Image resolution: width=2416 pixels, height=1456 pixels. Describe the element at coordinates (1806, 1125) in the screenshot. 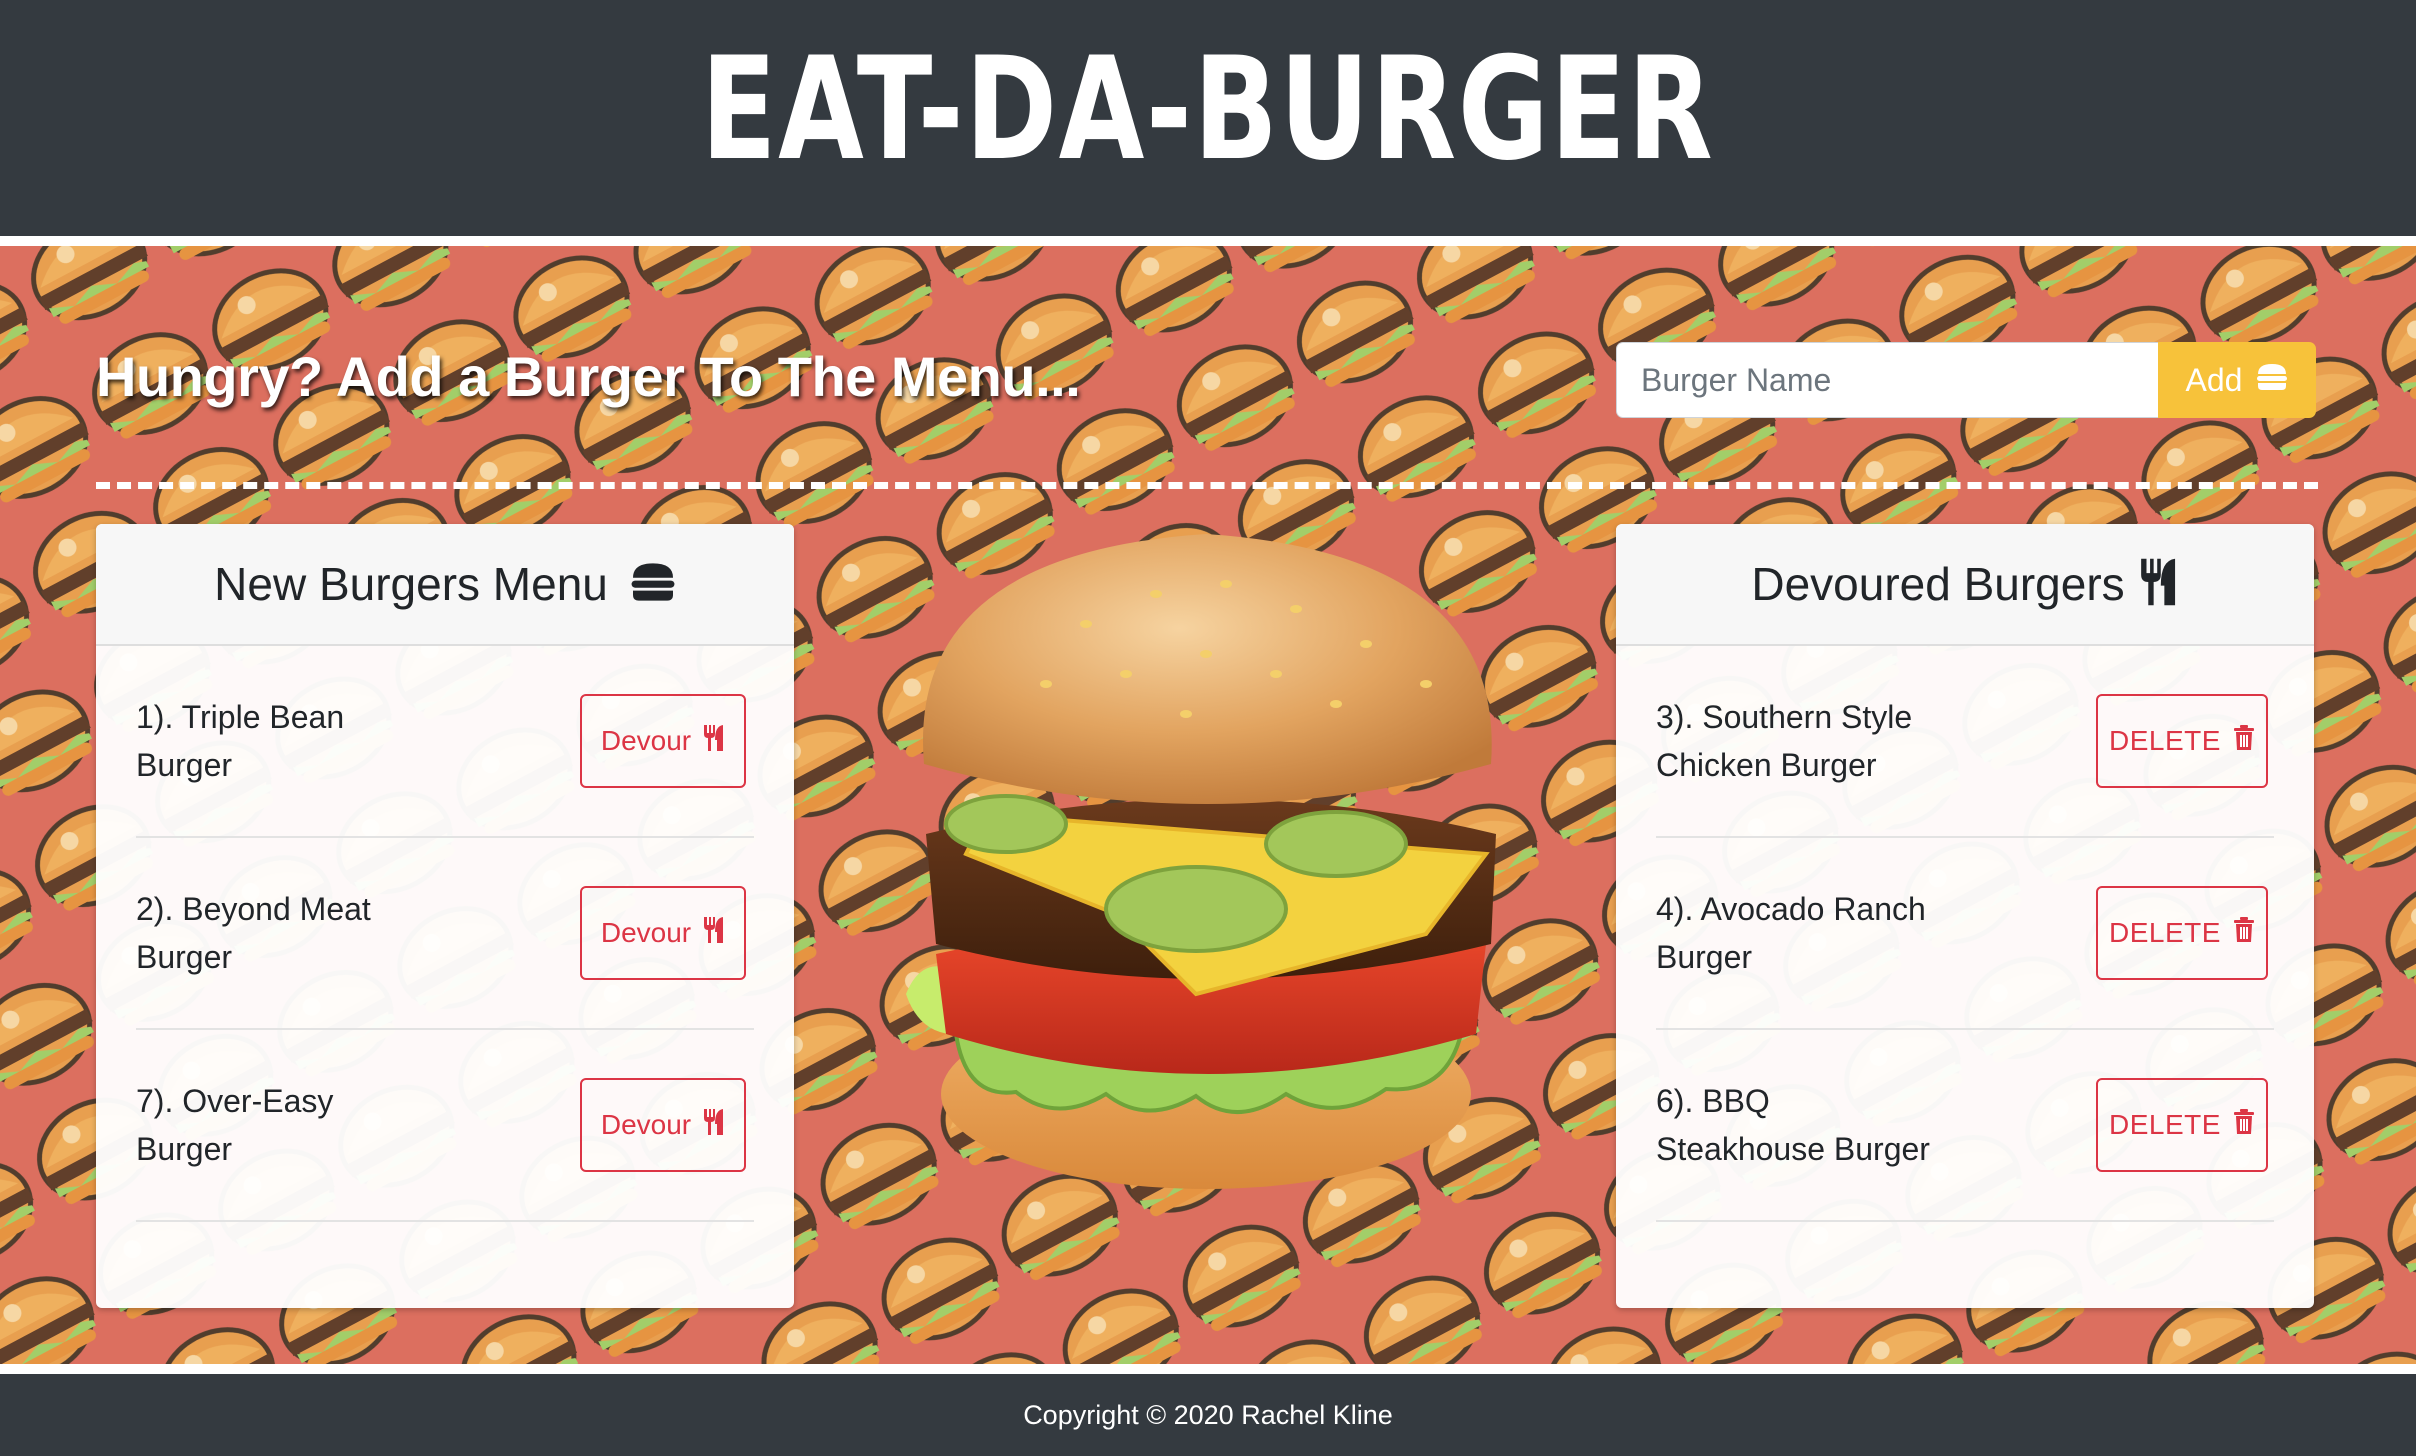

I see `burger-name: 6). BBQ Steakhouse Burger` at that location.